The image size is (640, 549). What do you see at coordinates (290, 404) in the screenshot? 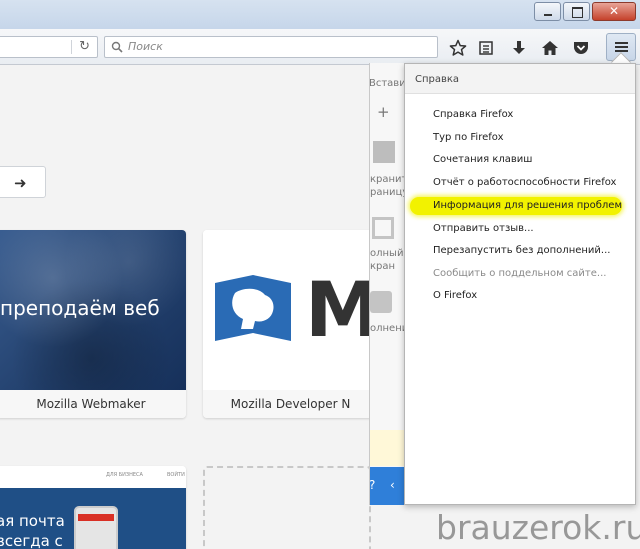
I see `tile-label: Mozilla Developer N` at bounding box center [290, 404].